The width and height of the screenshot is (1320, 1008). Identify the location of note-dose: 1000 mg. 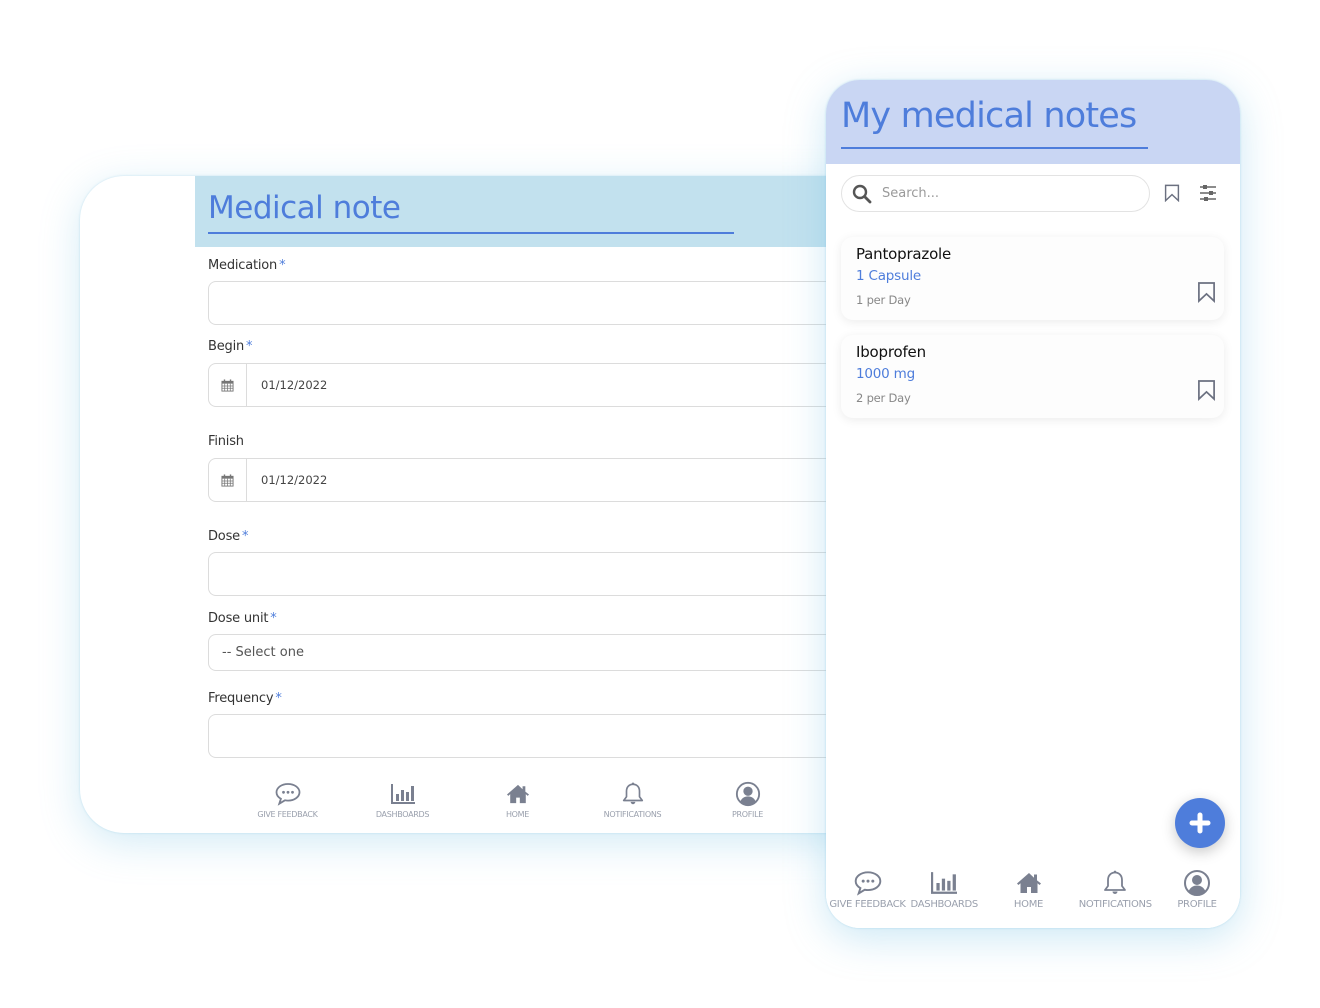
(885, 374).